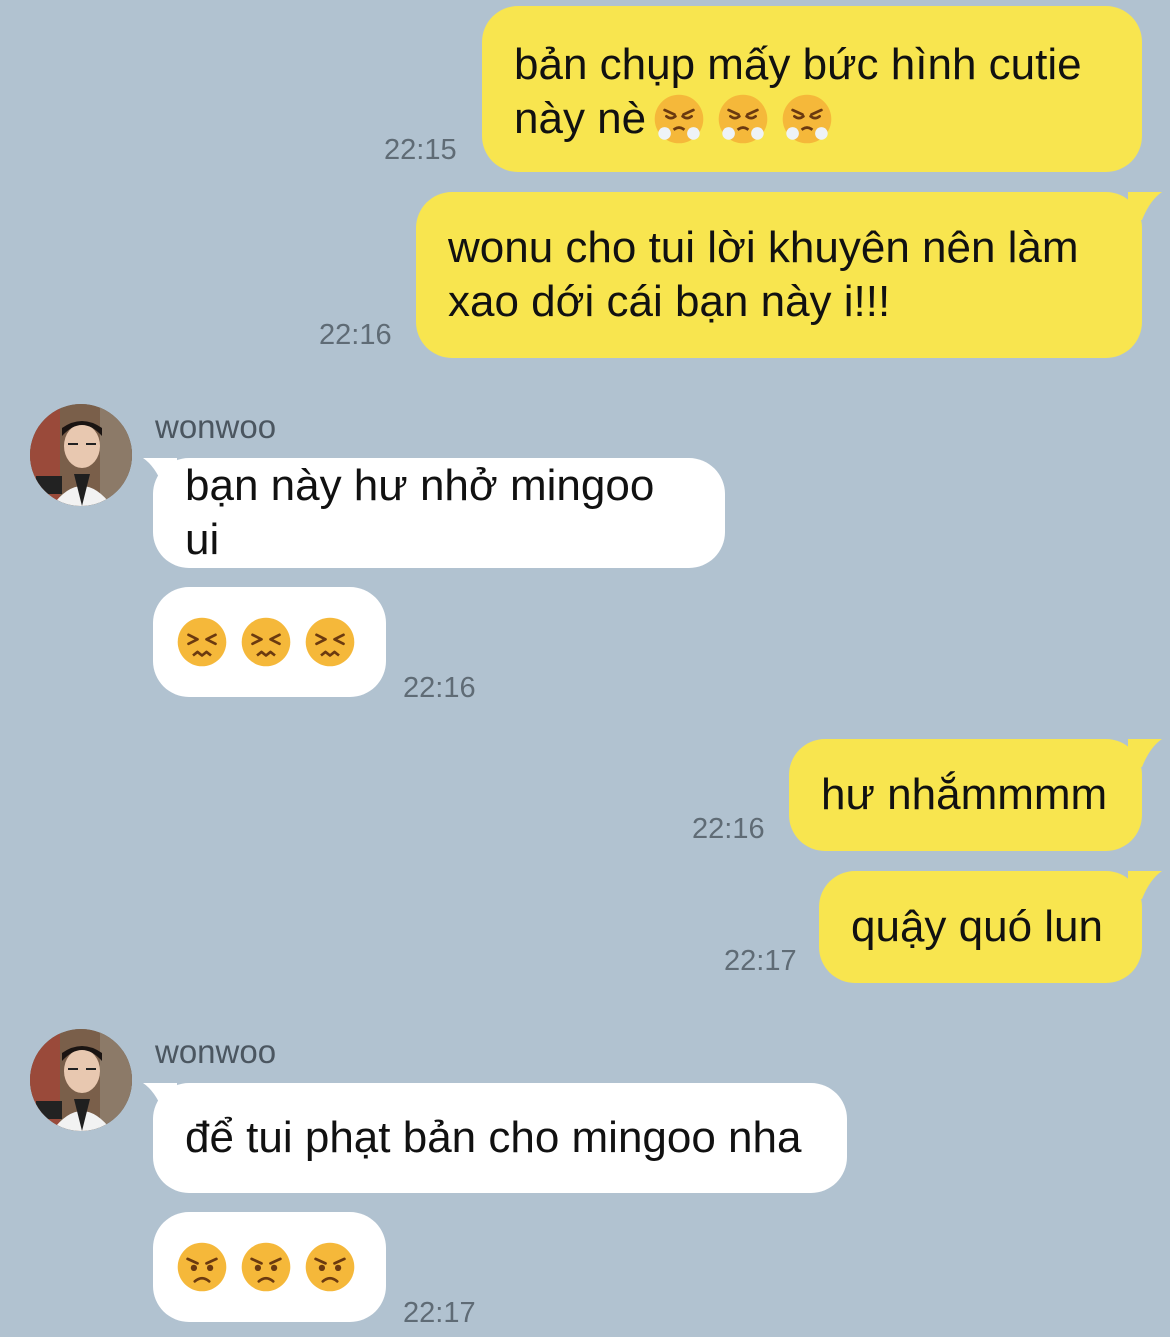 The image size is (1170, 1337). What do you see at coordinates (977, 926) in the screenshot?
I see `message-text: quậy quó lun` at bounding box center [977, 926].